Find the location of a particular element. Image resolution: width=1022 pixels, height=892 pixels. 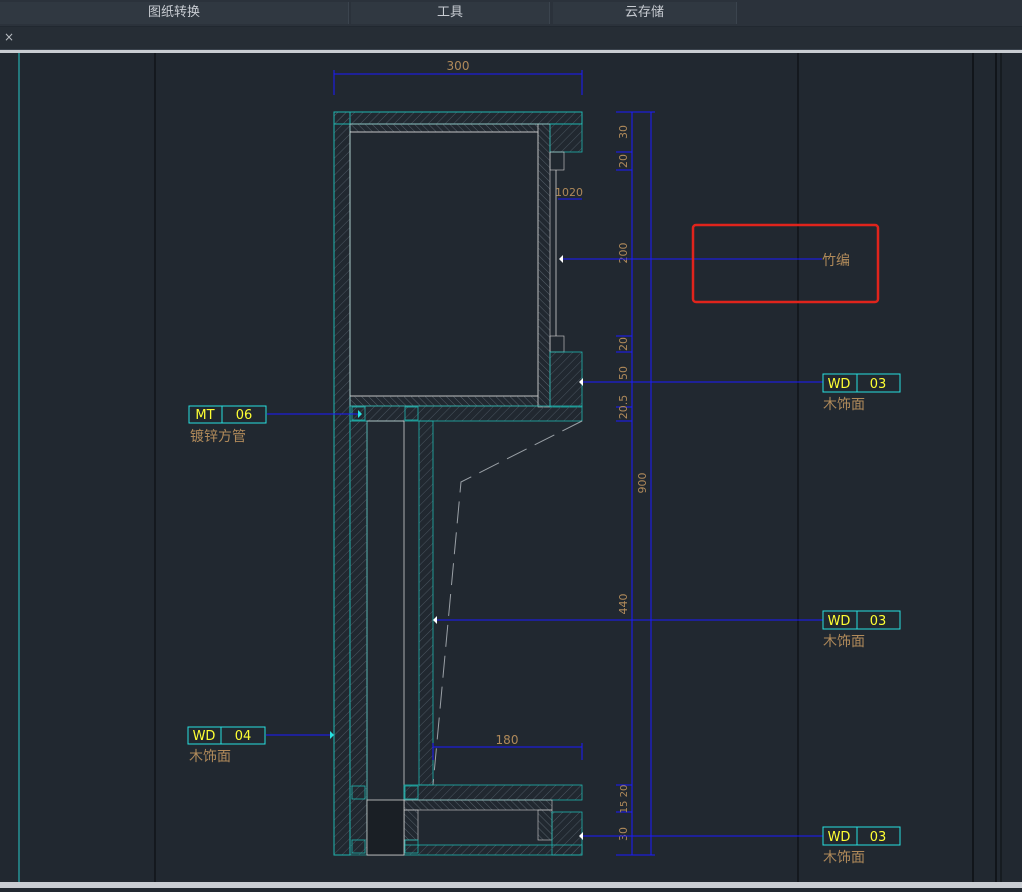

menu-tools: 工具 is located at coordinates (450, 13).